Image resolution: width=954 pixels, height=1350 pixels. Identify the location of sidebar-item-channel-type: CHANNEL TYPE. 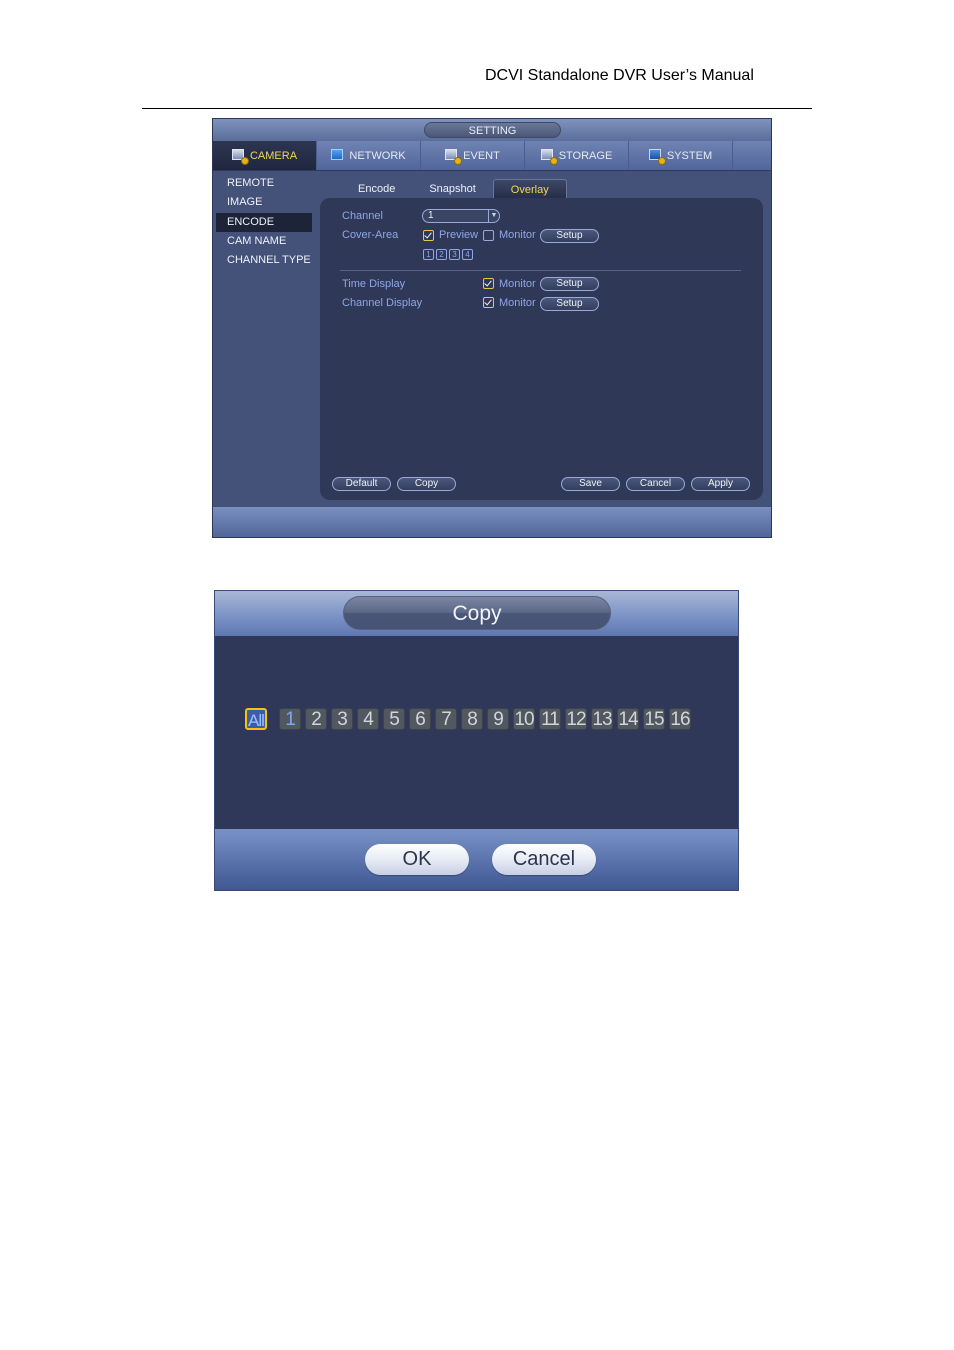
(264, 260).